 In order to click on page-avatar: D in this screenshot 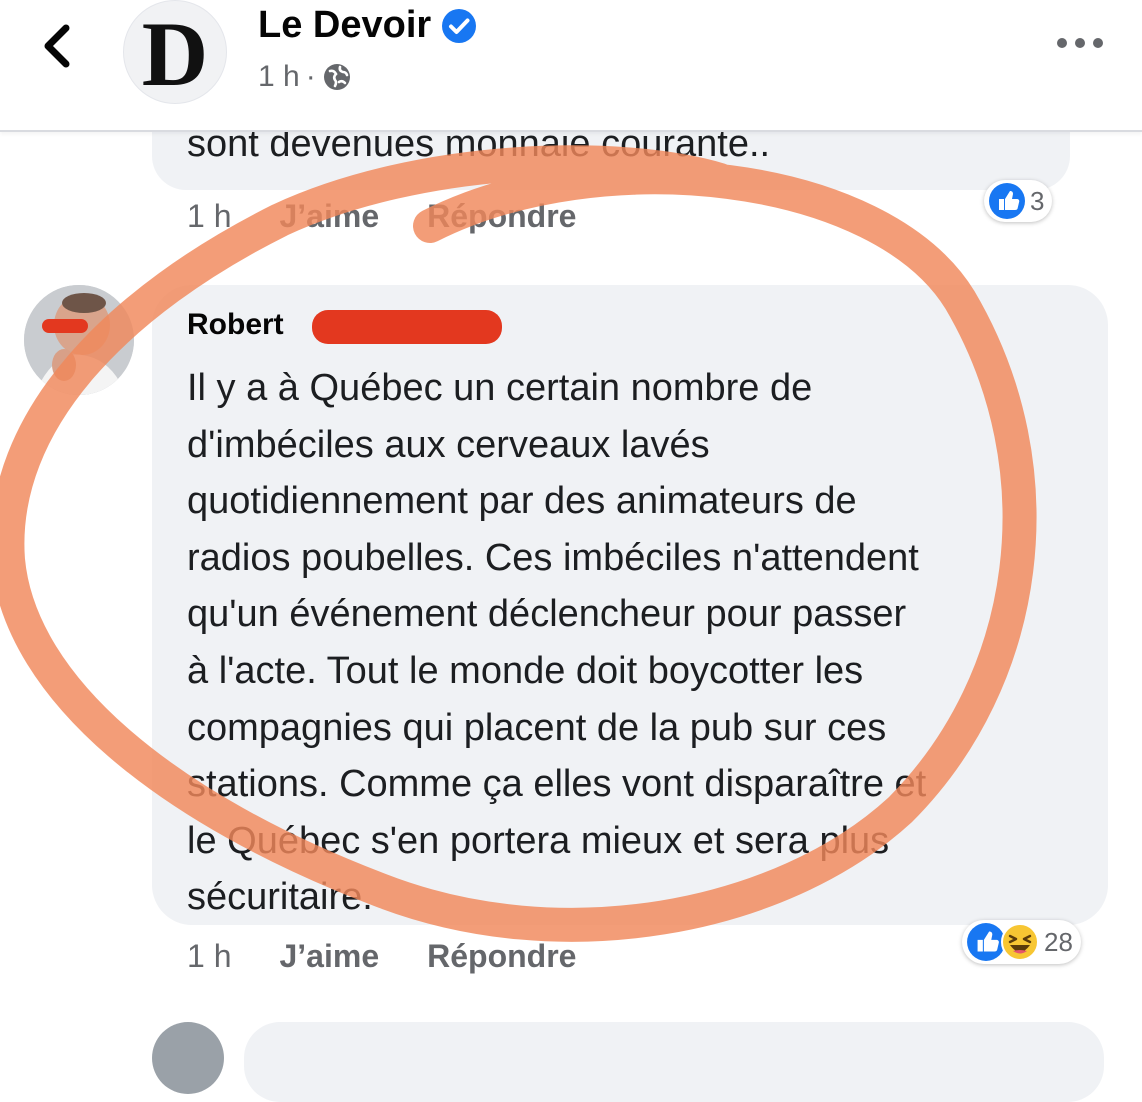, I will do `click(175, 52)`.